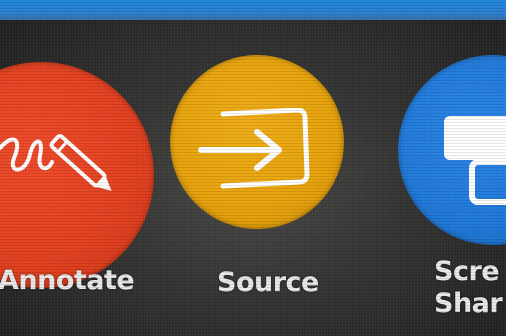  I want to click on screen-share-label-line2: Shar, so click(468, 303).